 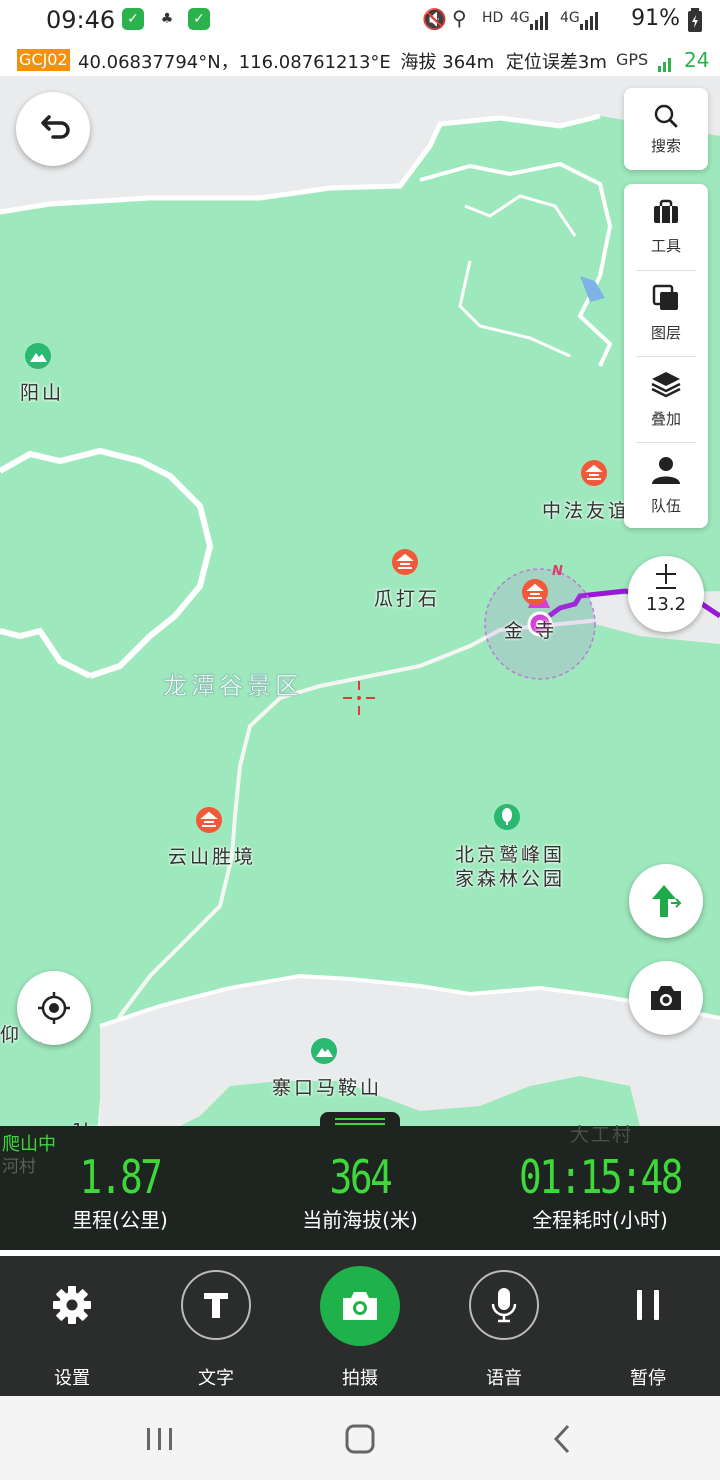 I want to click on microphone-icon, so click(x=504, y=1305).